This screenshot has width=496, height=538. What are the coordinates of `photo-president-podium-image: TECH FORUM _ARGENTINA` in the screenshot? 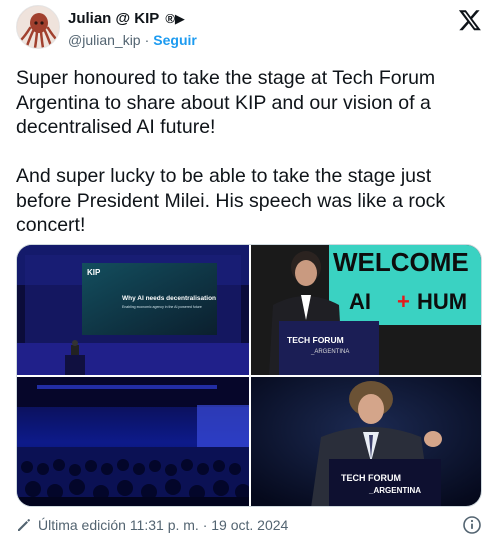 It's located at (366, 441).